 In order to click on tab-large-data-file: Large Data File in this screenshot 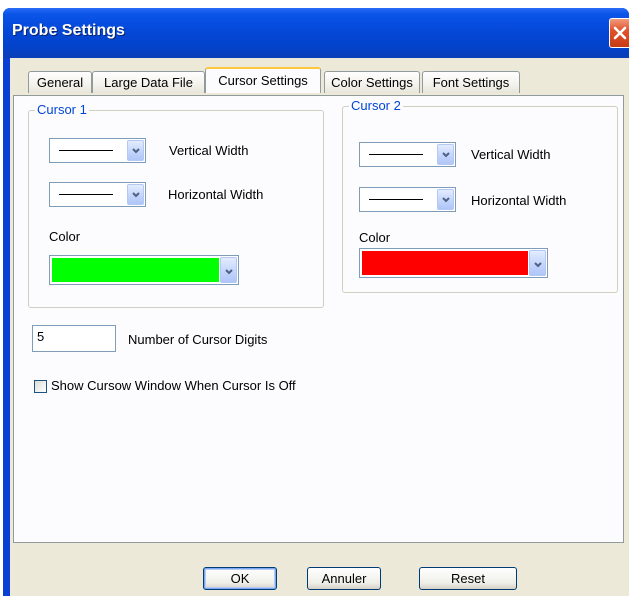, I will do `click(148, 82)`.